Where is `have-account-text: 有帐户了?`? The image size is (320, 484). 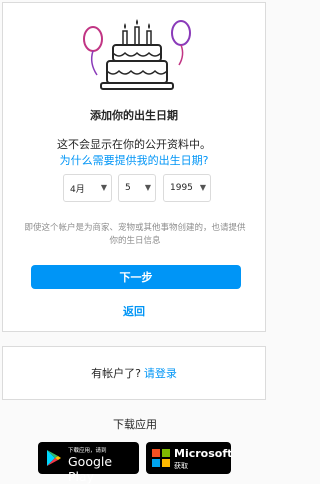 have-account-text: 有帐户了? is located at coordinates (116, 373).